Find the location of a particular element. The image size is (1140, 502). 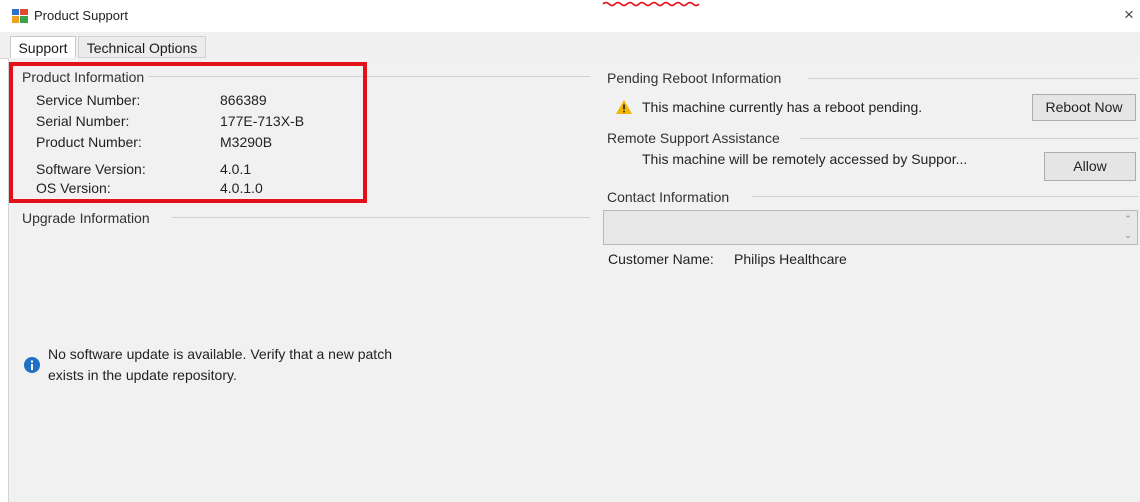

contact-info-title: Contact Information is located at coordinates (668, 197).